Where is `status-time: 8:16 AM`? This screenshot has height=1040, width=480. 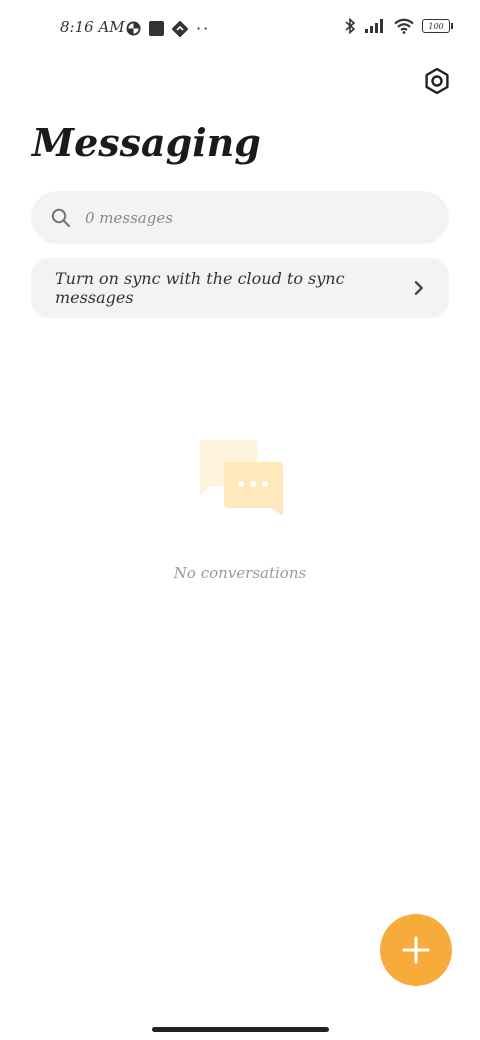 status-time: 8:16 AM is located at coordinates (92, 27).